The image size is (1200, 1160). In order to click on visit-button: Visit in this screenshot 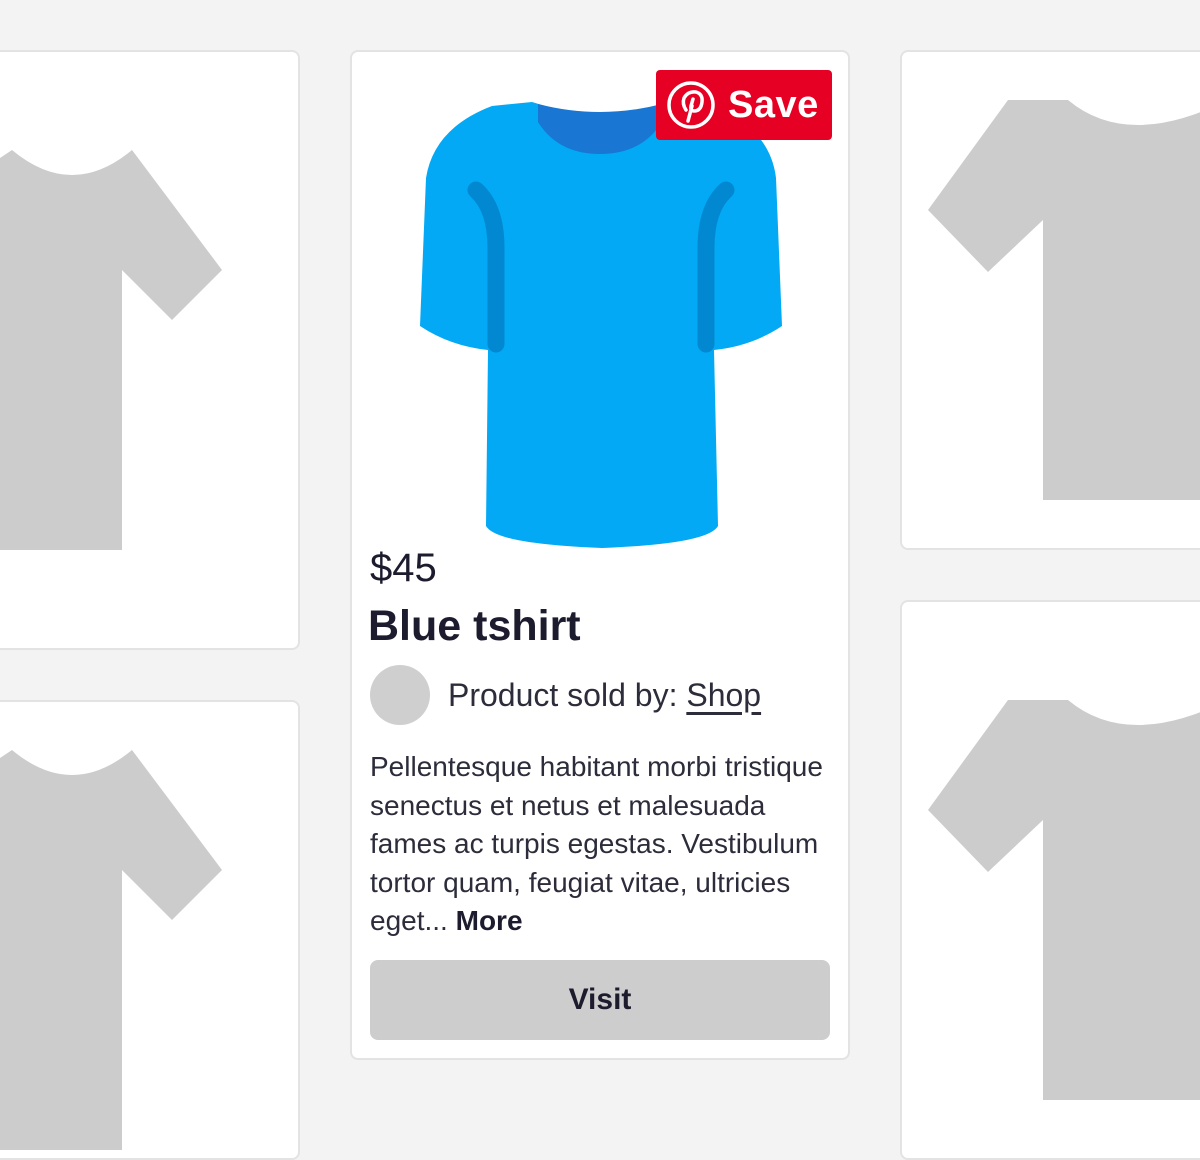, I will do `click(600, 1000)`.